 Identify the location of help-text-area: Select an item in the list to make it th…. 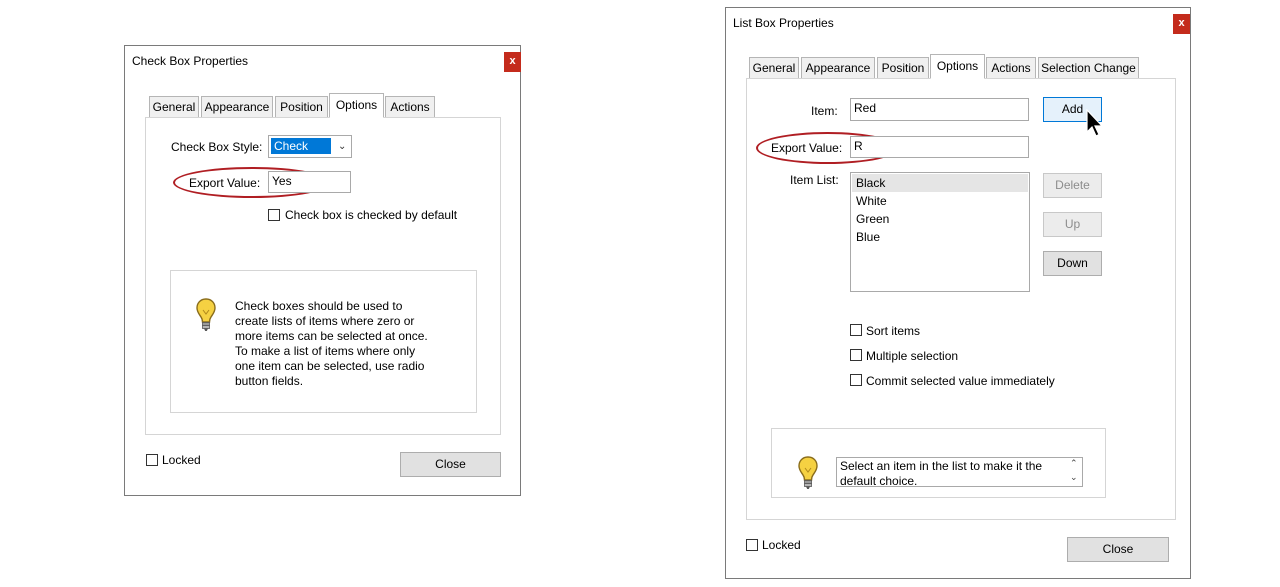
(959, 472).